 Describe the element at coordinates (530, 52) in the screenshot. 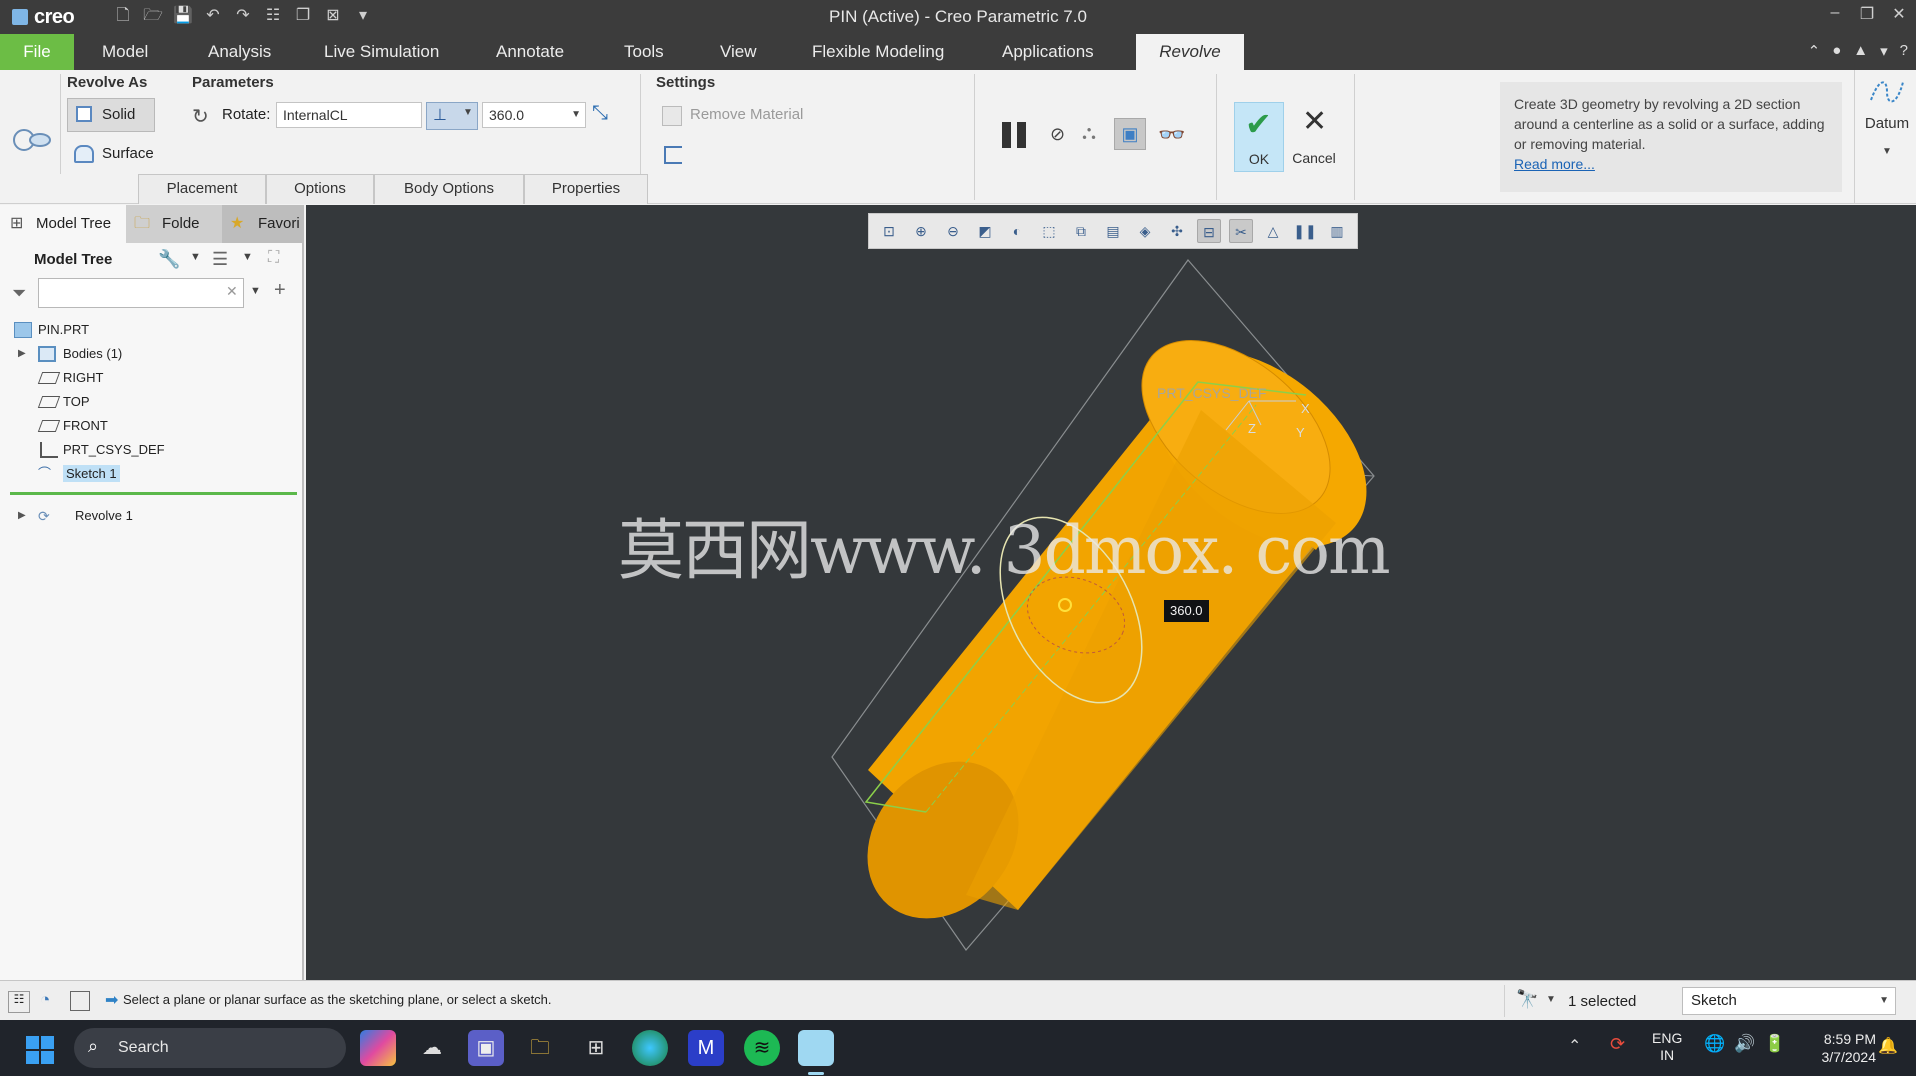

I see `menu-annotate: Annotate` at that location.